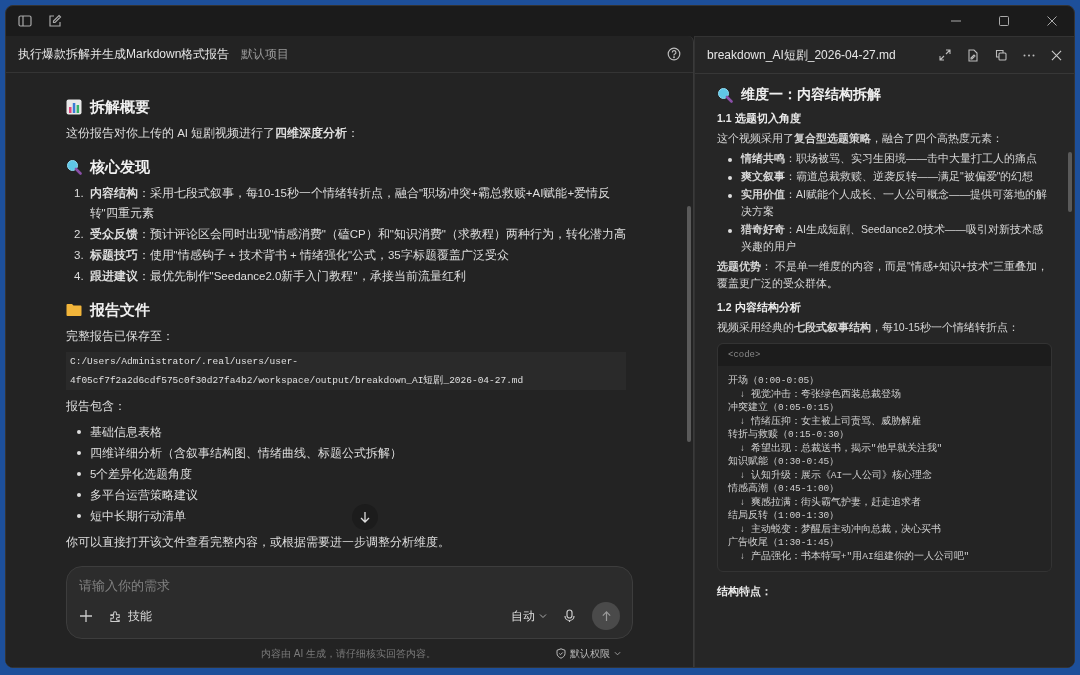 This screenshot has width=1080, height=675. Describe the element at coordinates (784, 543) in the screenshot. I see `code-line: 广告收尾（1:30-1:45）` at that location.